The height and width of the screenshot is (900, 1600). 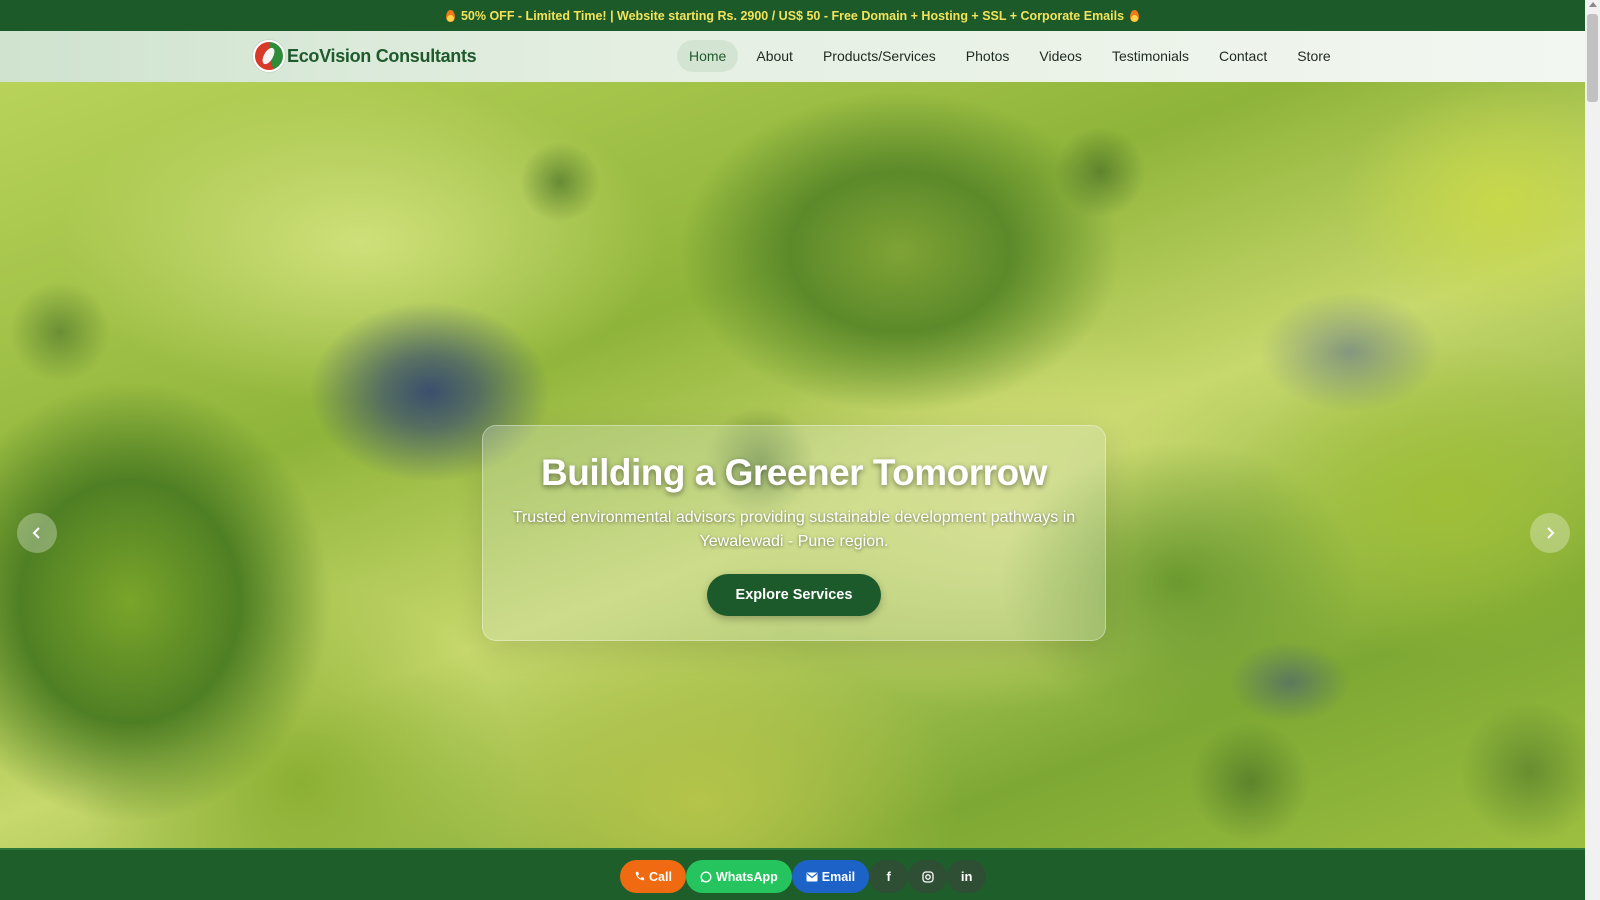 I want to click on chevron-left-icon, so click(x=36, y=533).